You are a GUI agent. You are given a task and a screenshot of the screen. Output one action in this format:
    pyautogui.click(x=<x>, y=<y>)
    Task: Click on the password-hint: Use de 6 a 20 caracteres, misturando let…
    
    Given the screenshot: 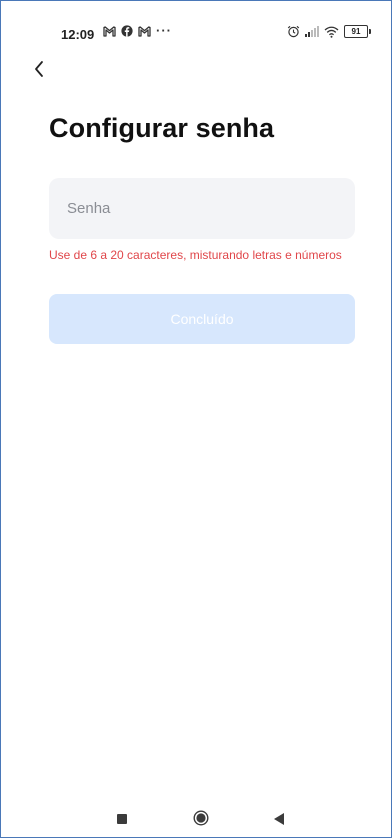 What is the action you would take?
    pyautogui.click(x=195, y=255)
    